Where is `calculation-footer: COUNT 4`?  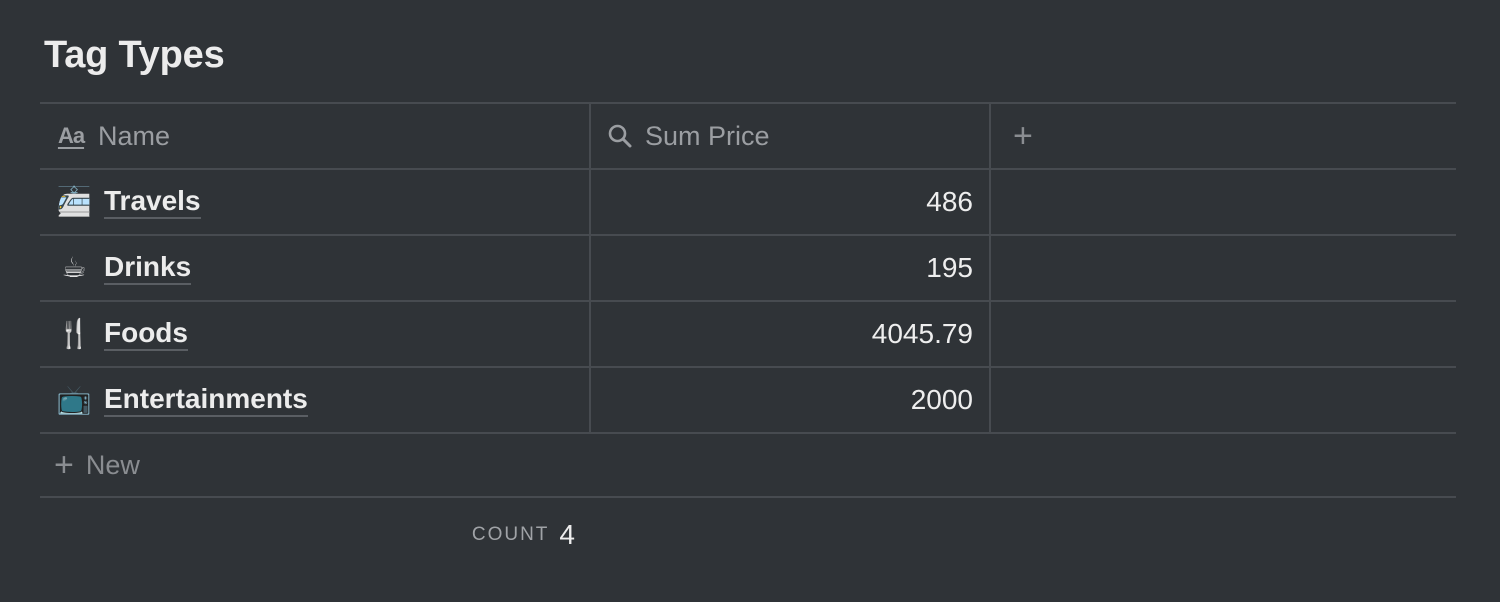 calculation-footer: COUNT 4 is located at coordinates (315, 535).